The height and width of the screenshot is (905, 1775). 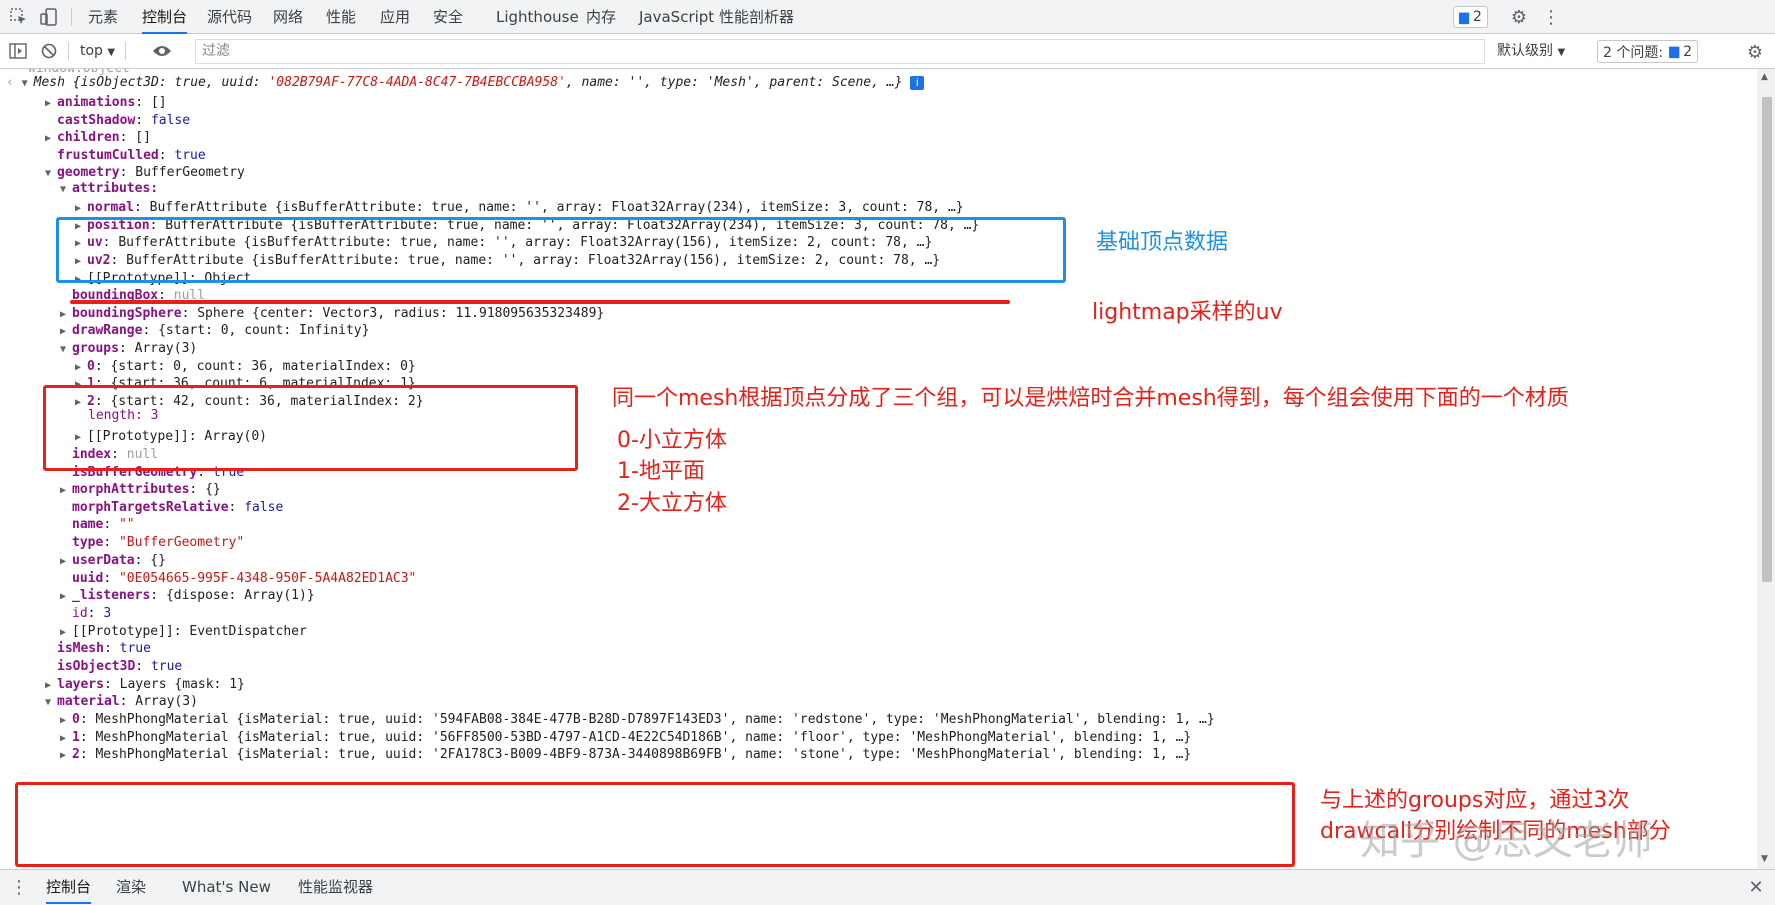 What do you see at coordinates (395, 17) in the screenshot?
I see `tab-application: 应用` at bounding box center [395, 17].